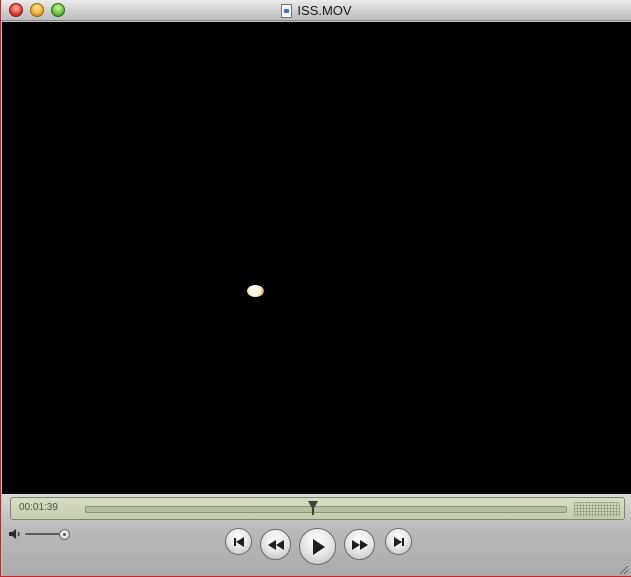  I want to click on play-icon, so click(318, 546).